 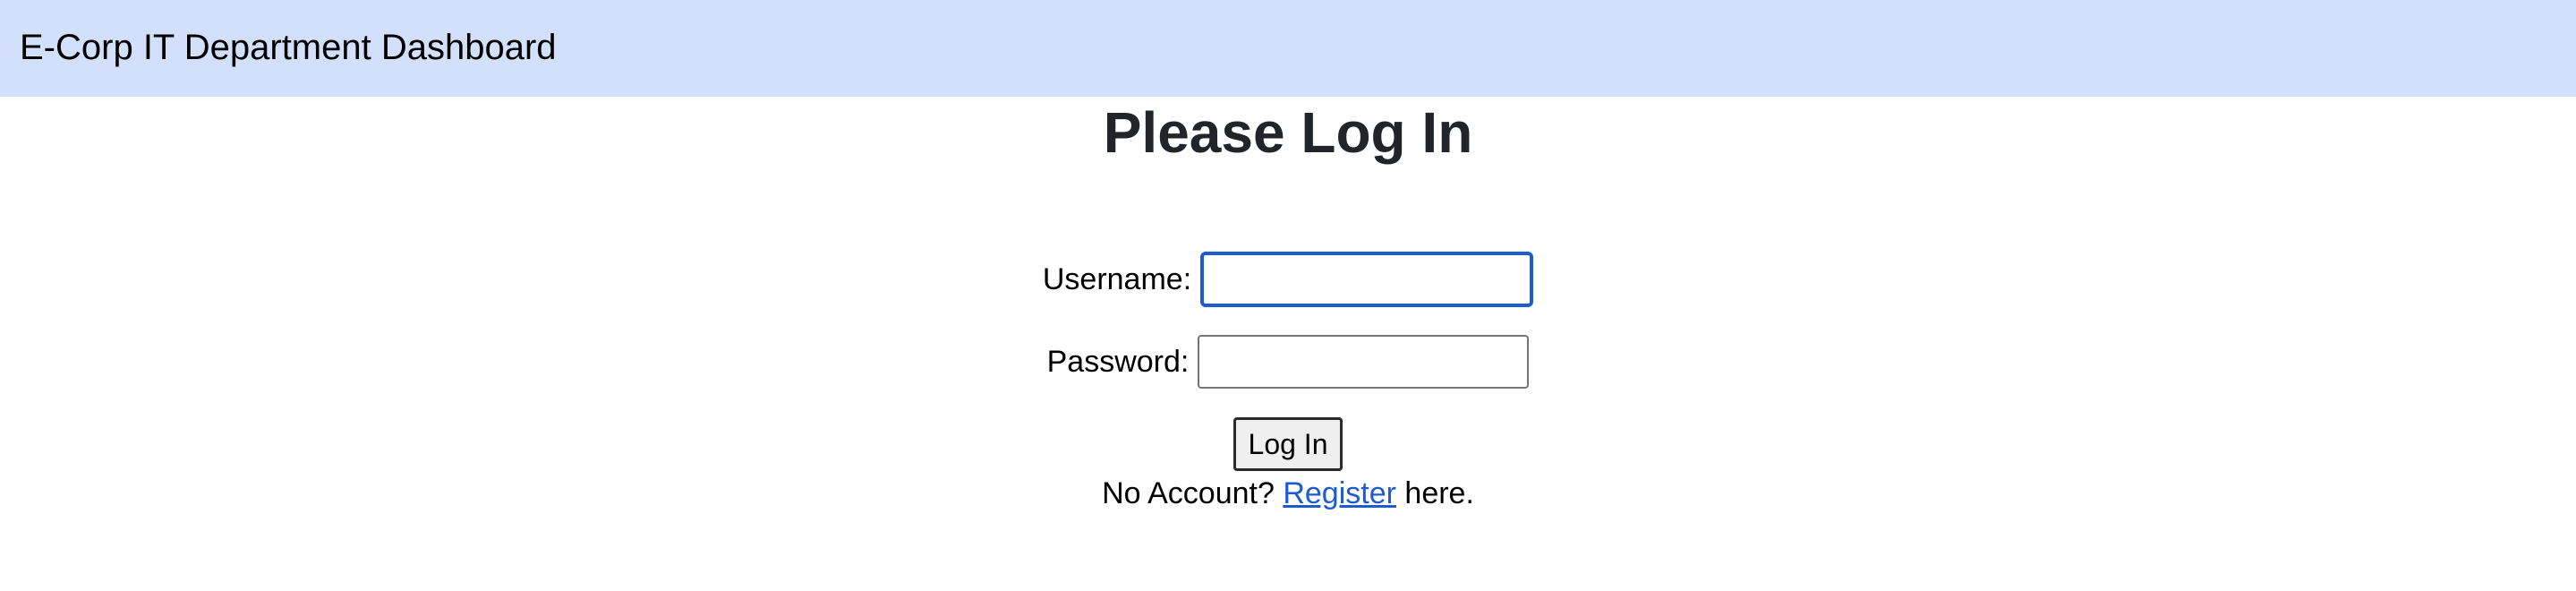 What do you see at coordinates (1364, 362) in the screenshot?
I see `password-input` at bounding box center [1364, 362].